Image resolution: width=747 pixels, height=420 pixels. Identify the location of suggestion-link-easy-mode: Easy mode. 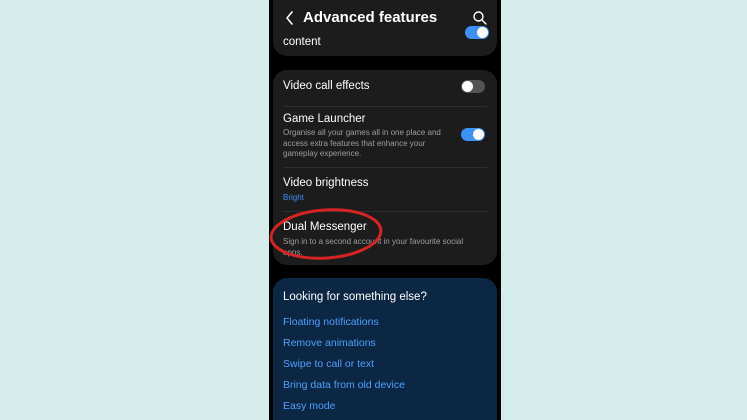
(309, 406).